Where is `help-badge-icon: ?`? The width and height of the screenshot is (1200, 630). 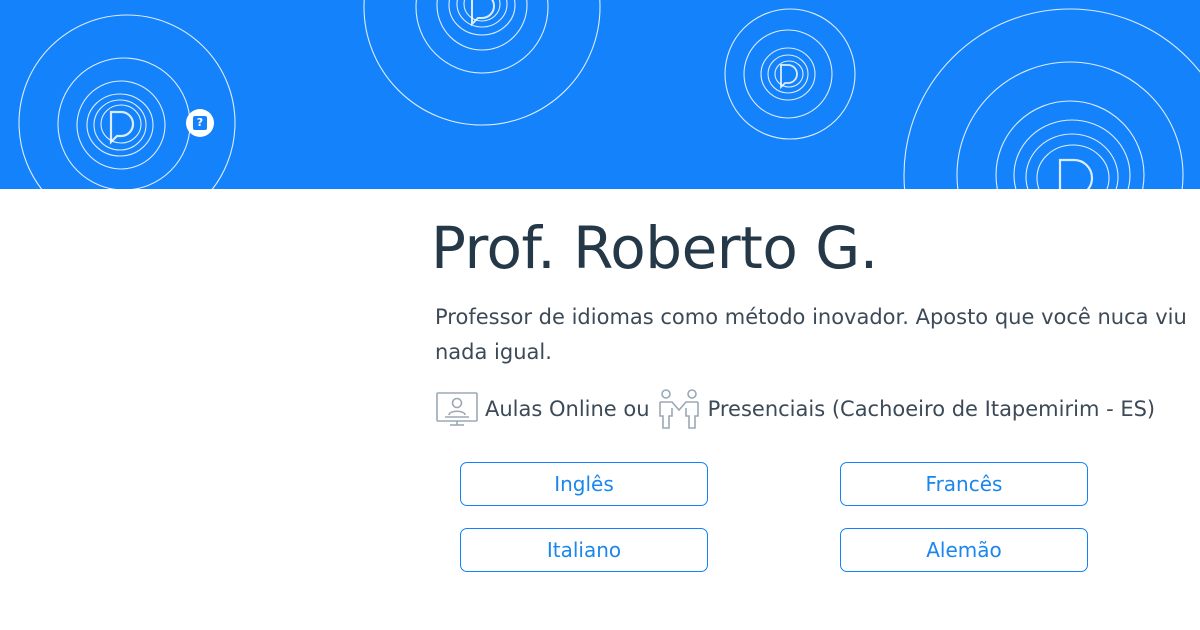 help-badge-icon: ? is located at coordinates (200, 123).